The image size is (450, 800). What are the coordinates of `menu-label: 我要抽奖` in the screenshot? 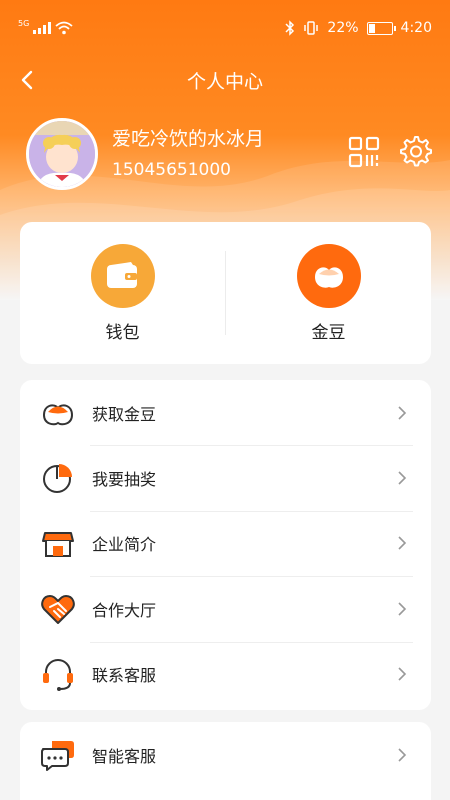 It's located at (124, 480).